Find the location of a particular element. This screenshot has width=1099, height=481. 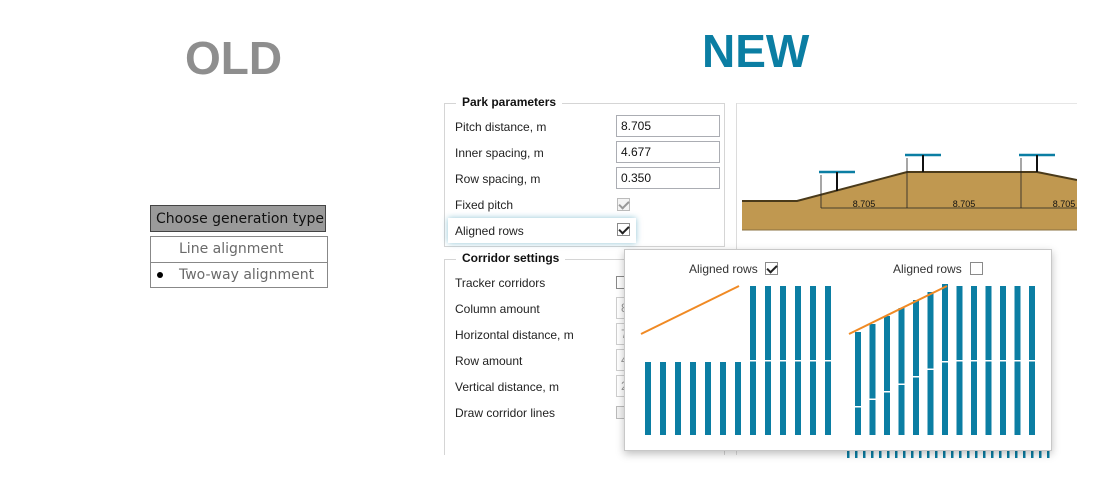

fixed-pitch-checkbox is located at coordinates (623, 204).